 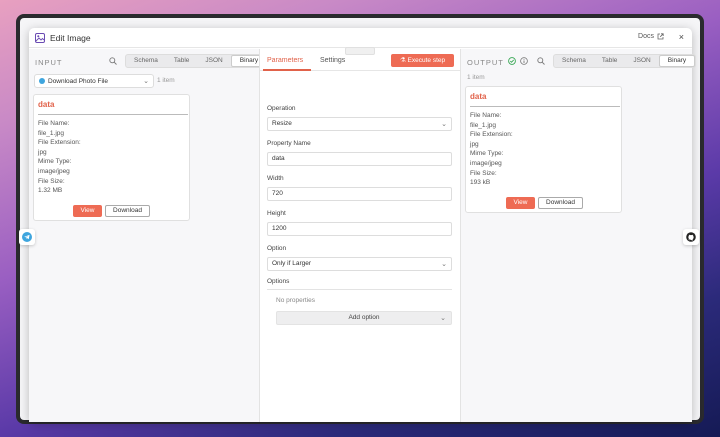 What do you see at coordinates (359, 159) in the screenshot?
I see `property-name-input: data` at bounding box center [359, 159].